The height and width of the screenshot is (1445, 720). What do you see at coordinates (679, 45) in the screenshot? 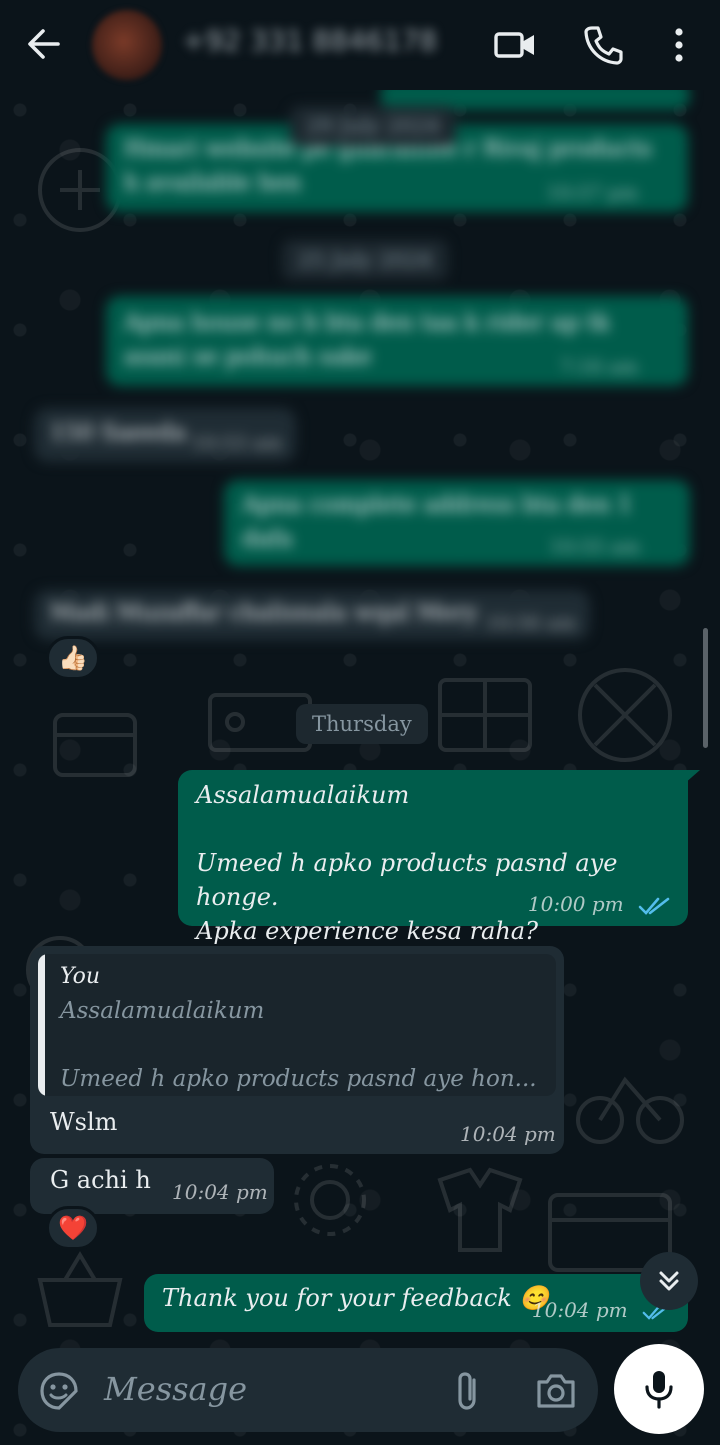
I see `more-options-icon` at bounding box center [679, 45].